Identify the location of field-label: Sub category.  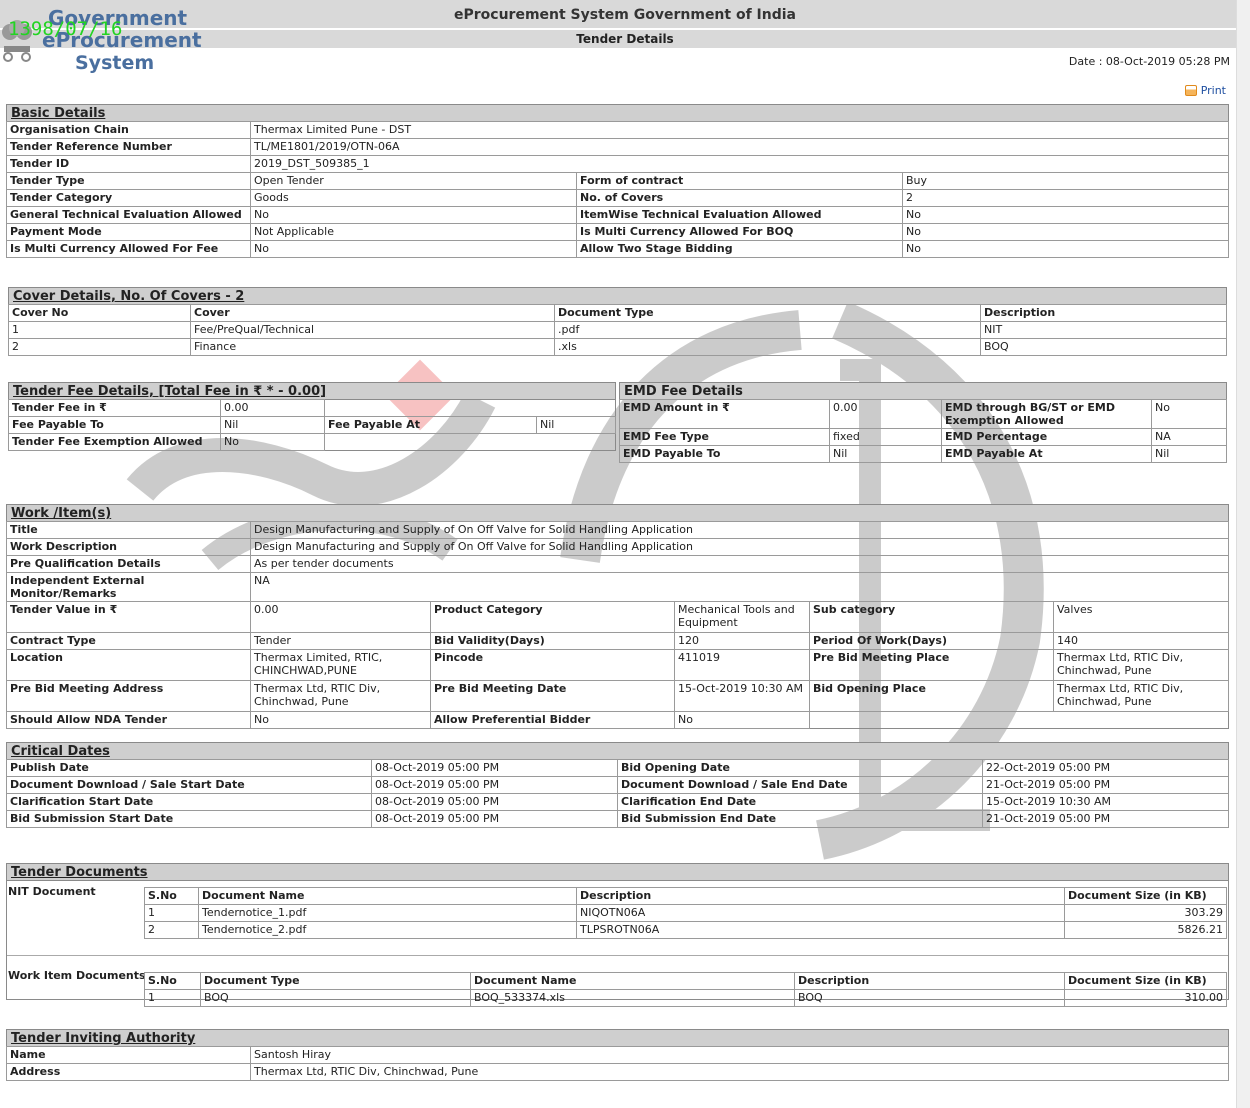
(931, 617).